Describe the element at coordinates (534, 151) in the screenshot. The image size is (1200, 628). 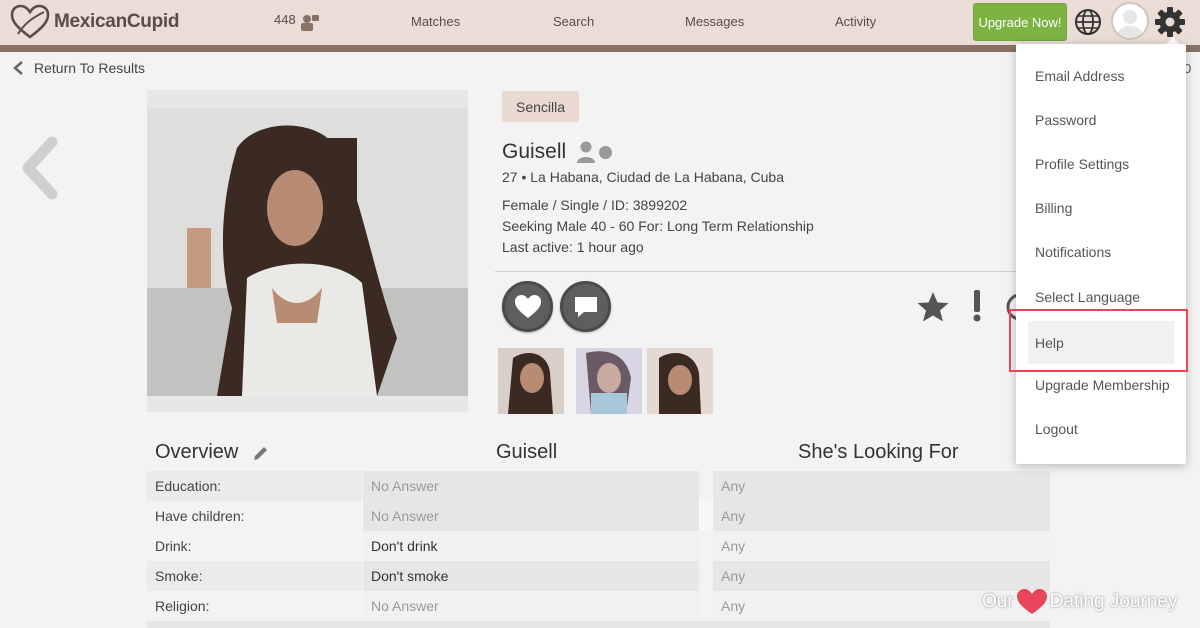
I see `profile-name: Guisell` at that location.